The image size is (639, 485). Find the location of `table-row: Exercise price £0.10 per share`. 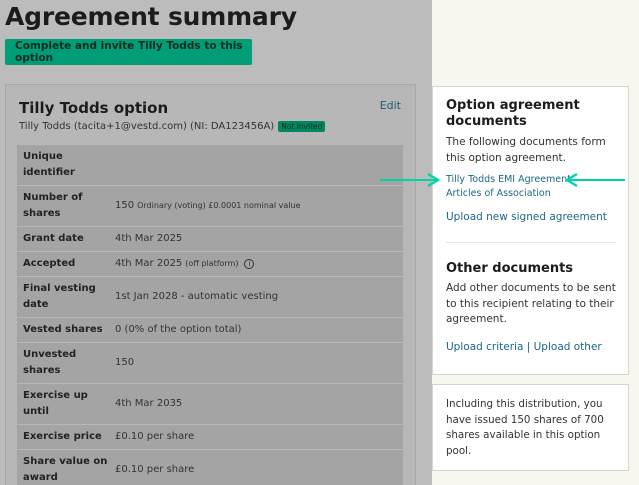

table-row: Exercise price £0.10 per share is located at coordinates (210, 436).